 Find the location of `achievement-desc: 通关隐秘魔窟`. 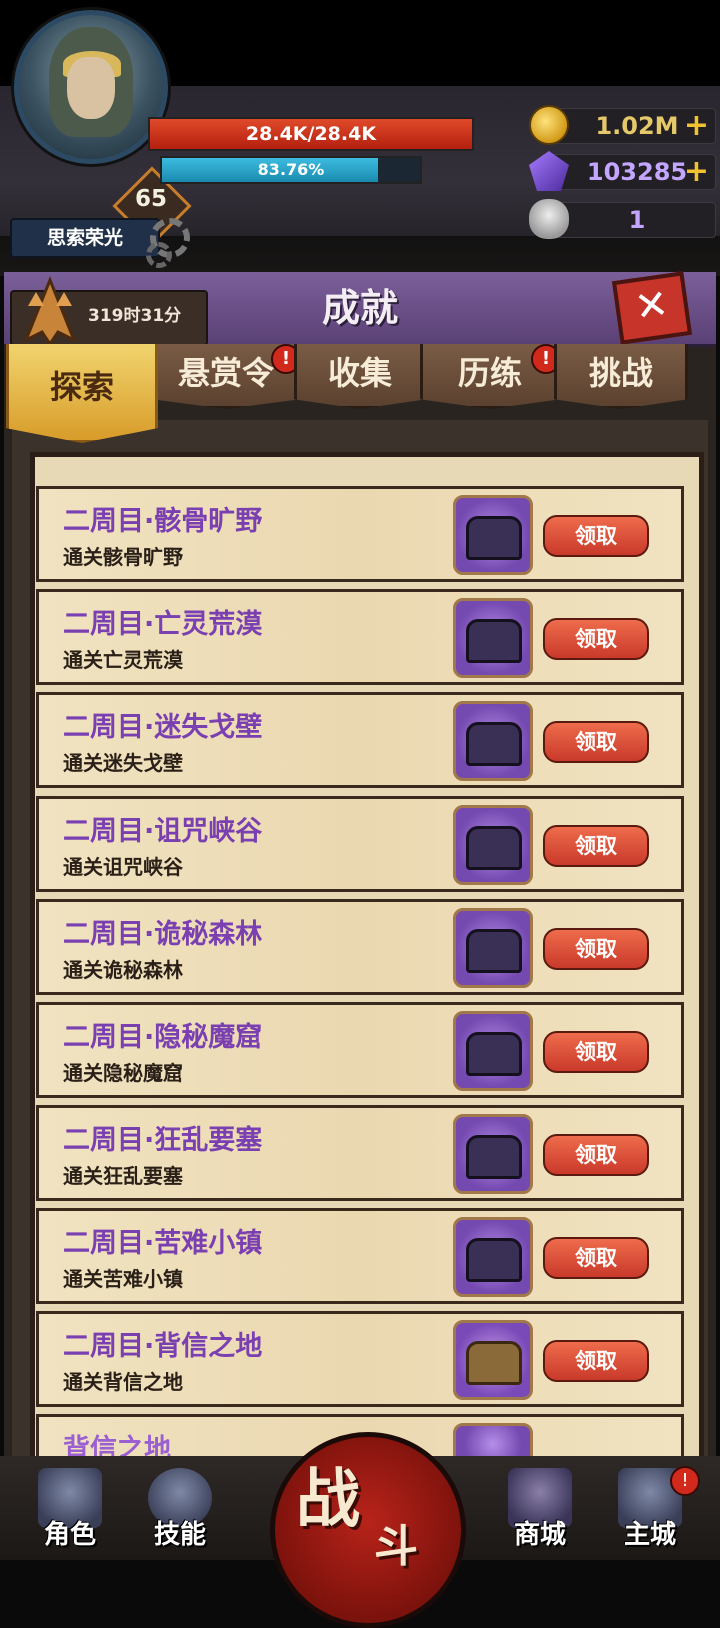

achievement-desc: 通关隐秘魔窟 is located at coordinates (123, 1073).